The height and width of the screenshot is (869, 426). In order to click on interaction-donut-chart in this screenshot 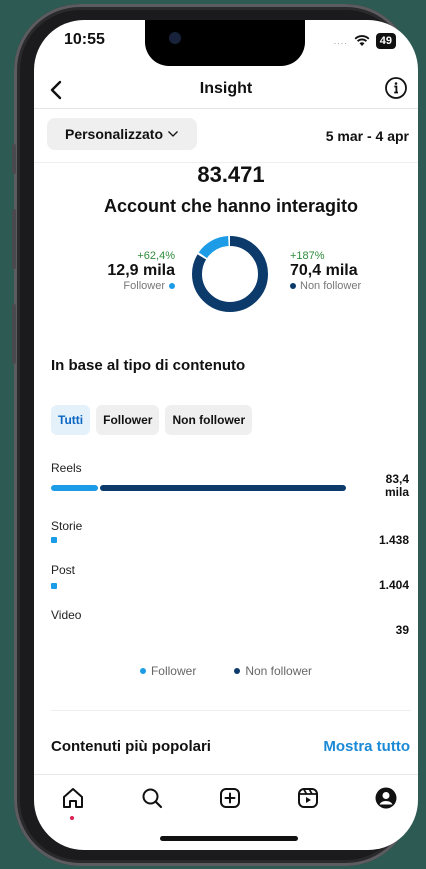, I will do `click(230, 274)`.